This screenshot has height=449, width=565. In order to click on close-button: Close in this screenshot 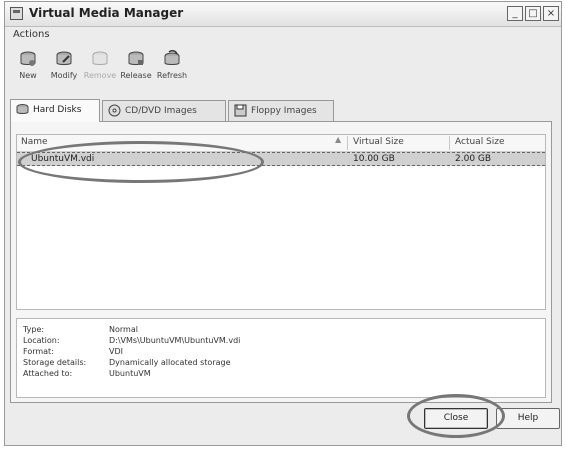, I will do `click(456, 418)`.